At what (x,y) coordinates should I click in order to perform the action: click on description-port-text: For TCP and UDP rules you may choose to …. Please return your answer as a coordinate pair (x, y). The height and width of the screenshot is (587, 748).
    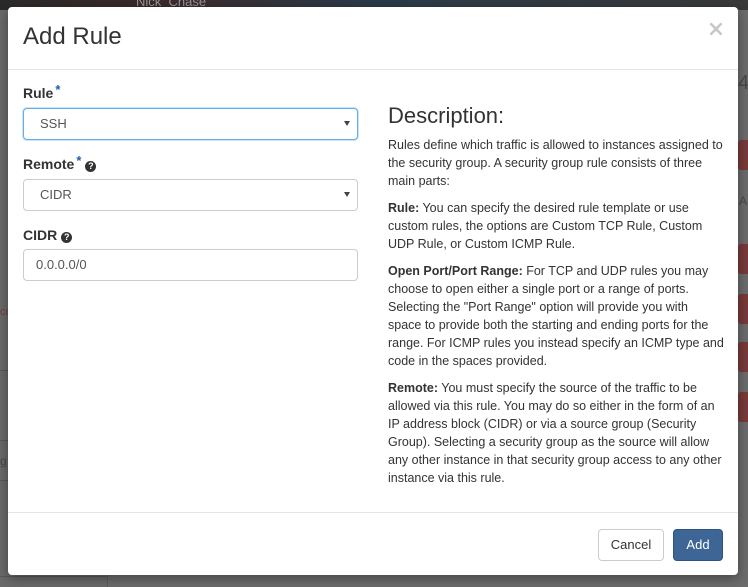
    Looking at the image, I should click on (556, 316).